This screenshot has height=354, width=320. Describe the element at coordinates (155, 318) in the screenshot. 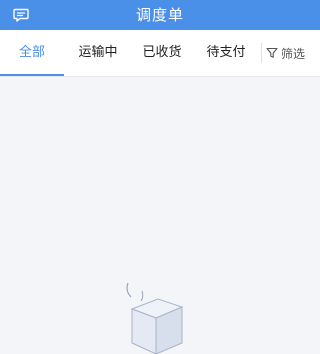

I see `empty-box-illustration` at that location.